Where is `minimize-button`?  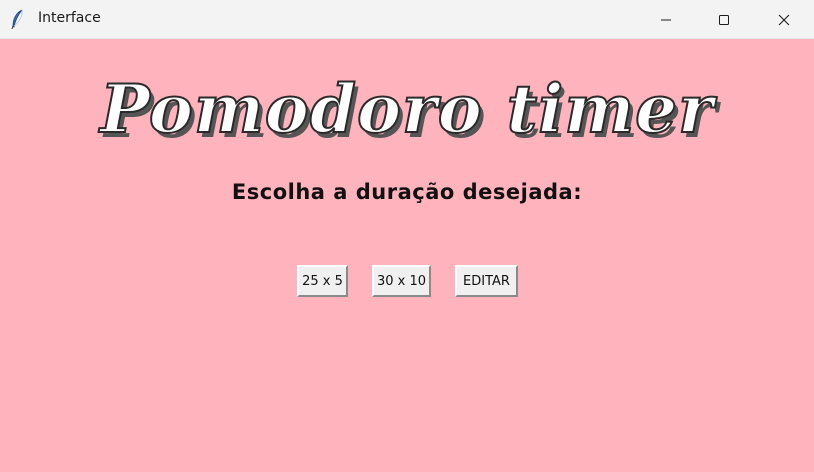
minimize-button is located at coordinates (666, 19).